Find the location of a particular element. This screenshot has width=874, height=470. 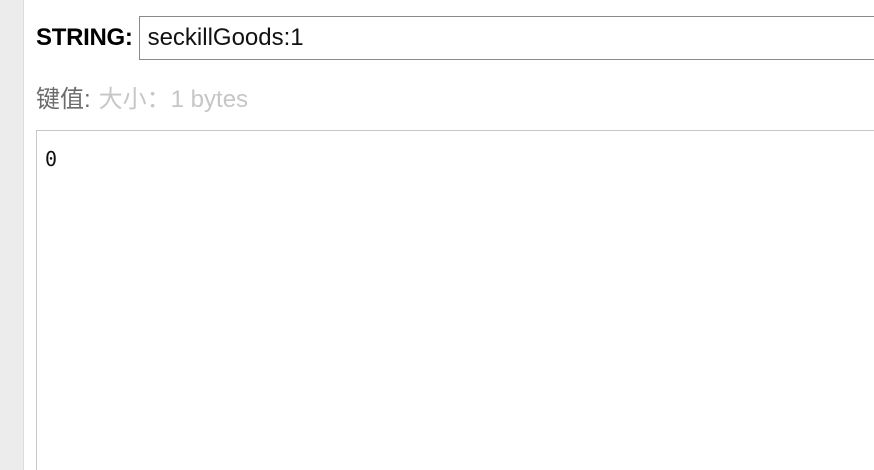

key-name-input is located at coordinates (506, 38).